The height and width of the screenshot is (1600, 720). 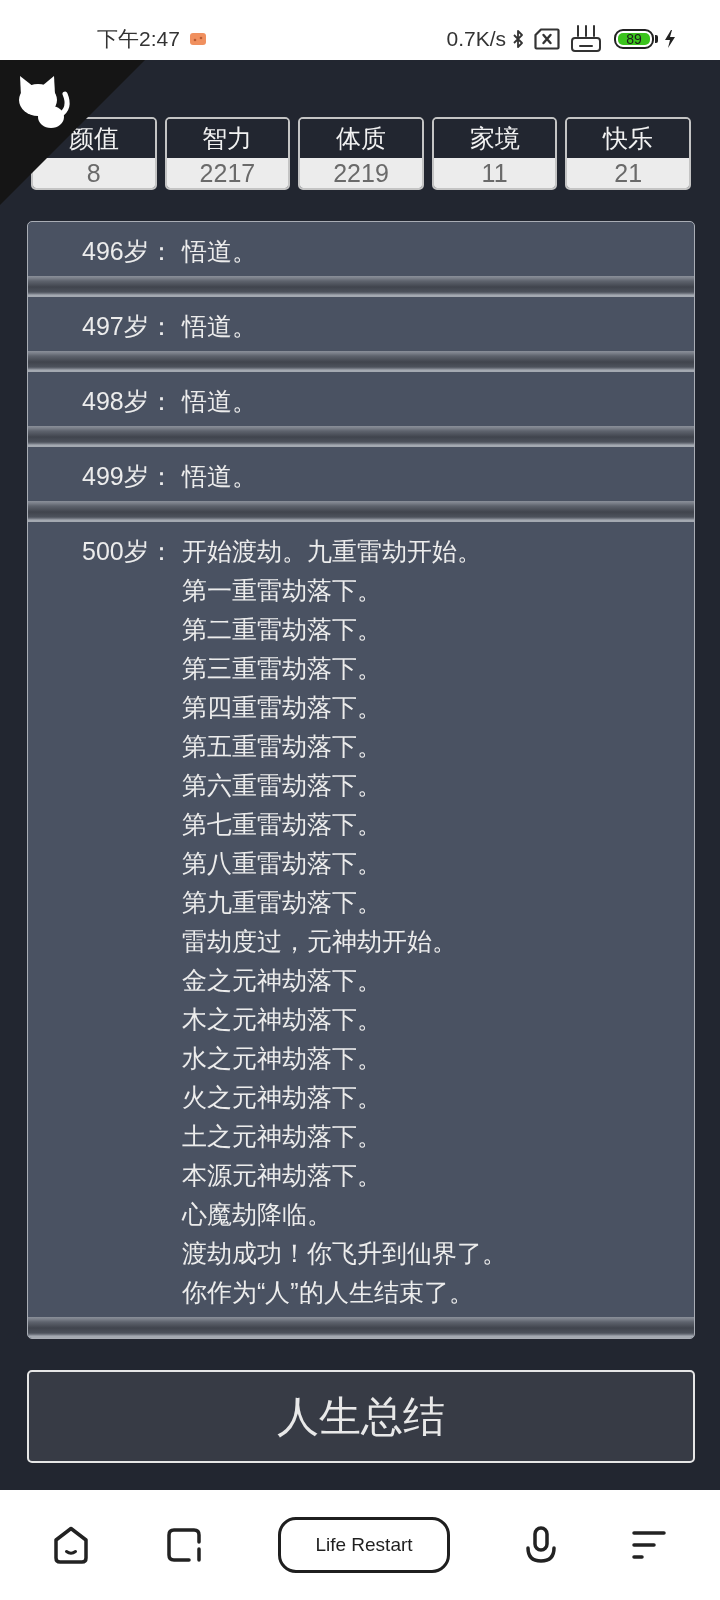 What do you see at coordinates (71, 1545) in the screenshot?
I see `home-icon` at bounding box center [71, 1545].